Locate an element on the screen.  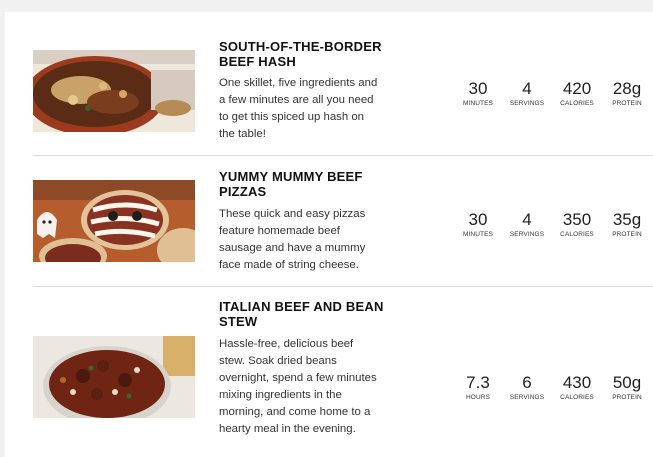
stat-protein: 28g PROTEIN is located at coordinates (625, 93).